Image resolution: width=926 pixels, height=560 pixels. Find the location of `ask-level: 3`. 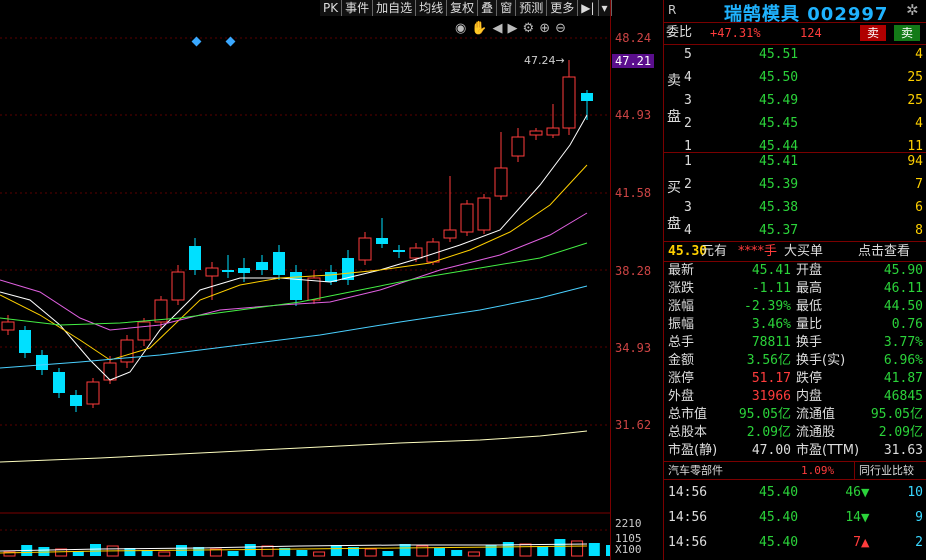

ask-level: 3 is located at coordinates (688, 100).